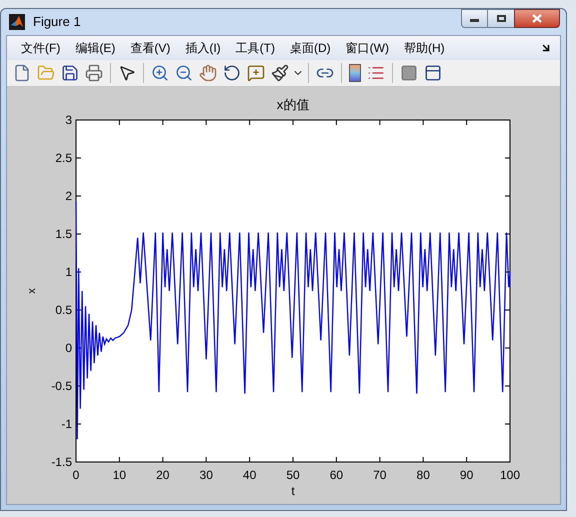 The width and height of the screenshot is (576, 517). I want to click on menu-item: 文件(F), so click(40, 48).